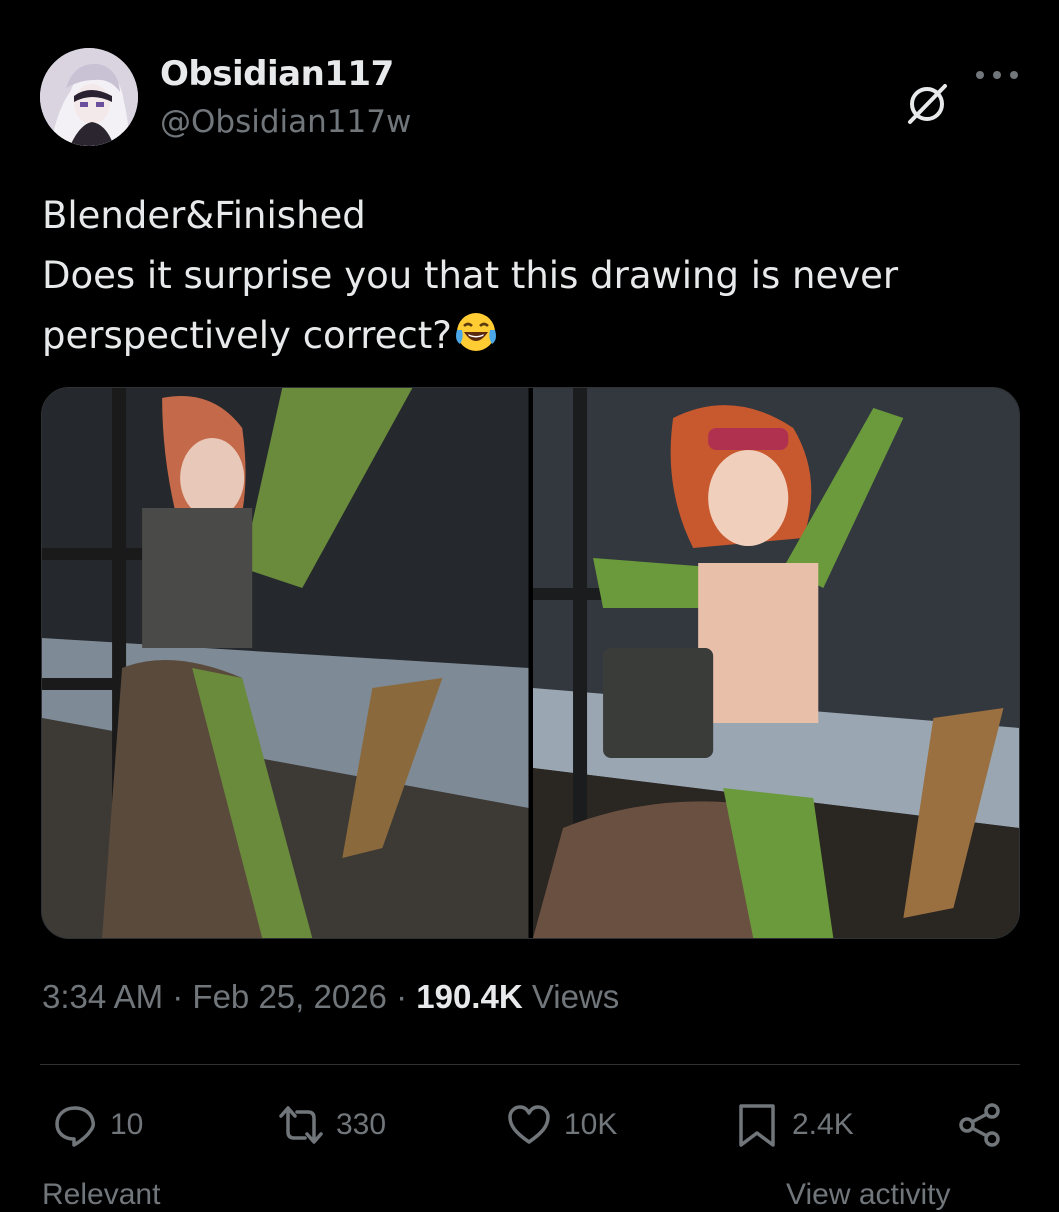 The height and width of the screenshot is (1212, 1059). I want to click on like-count: 10K, so click(591, 1124).